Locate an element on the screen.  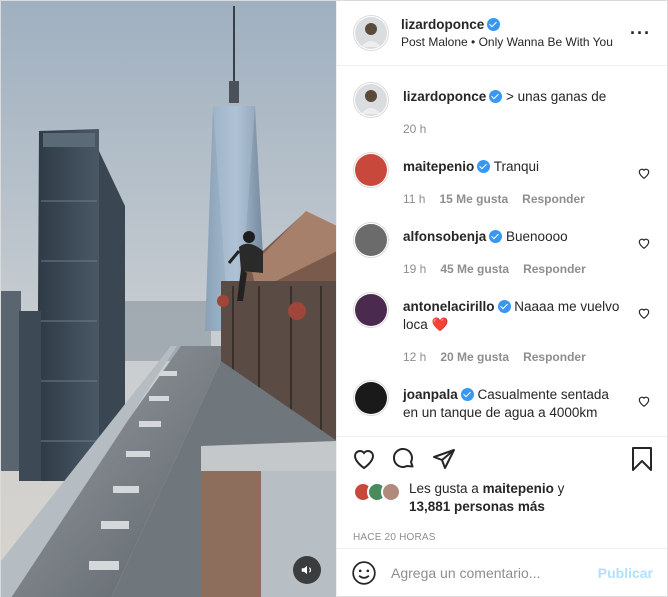
likes-count: 13,881 personas más is located at coordinates (477, 506).